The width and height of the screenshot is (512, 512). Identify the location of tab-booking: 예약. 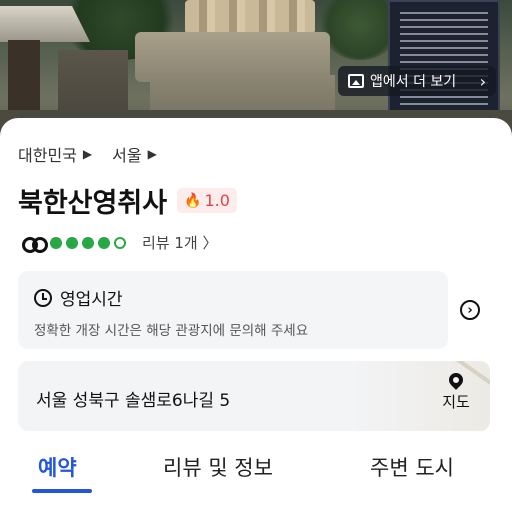
(57, 467).